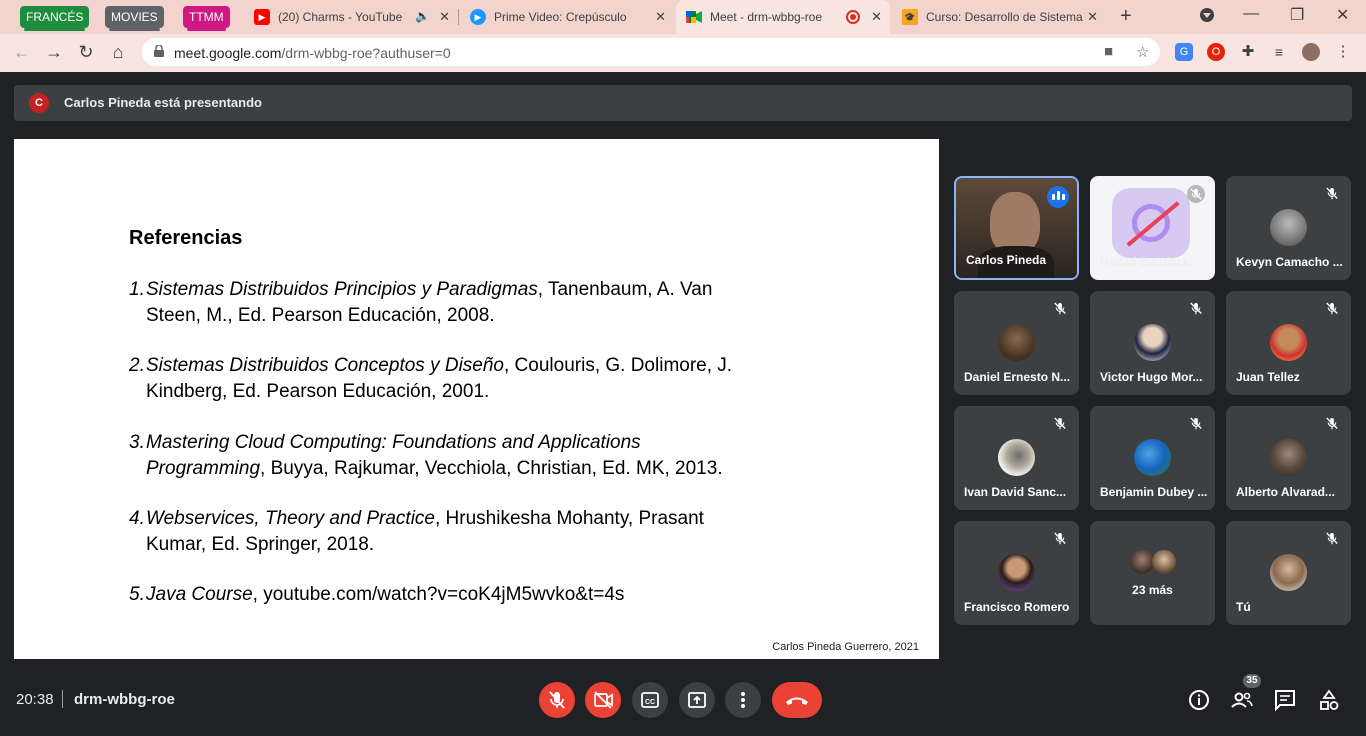 Image resolution: width=1366 pixels, height=736 pixels. What do you see at coordinates (325, 365) in the screenshot?
I see `reference-title: Sistemas Distribuidos Conceptos y Diseño` at bounding box center [325, 365].